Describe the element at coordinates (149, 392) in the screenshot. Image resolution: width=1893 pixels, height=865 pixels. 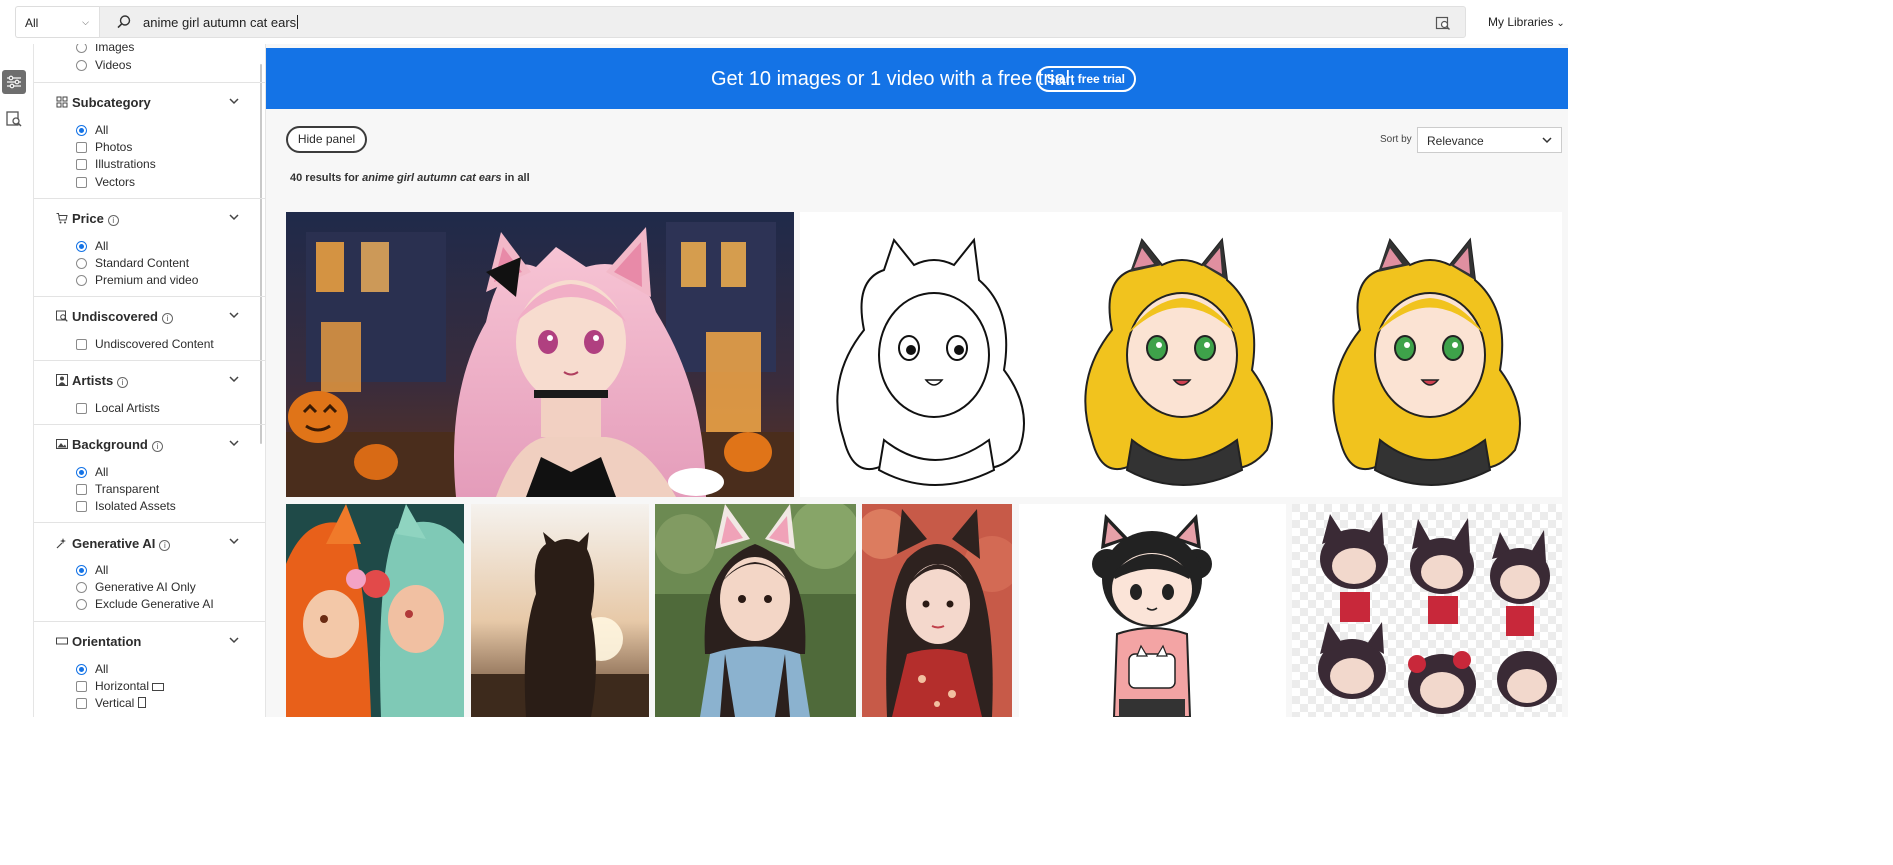
I see `filter-section-artists: Artists i Local Artists` at that location.